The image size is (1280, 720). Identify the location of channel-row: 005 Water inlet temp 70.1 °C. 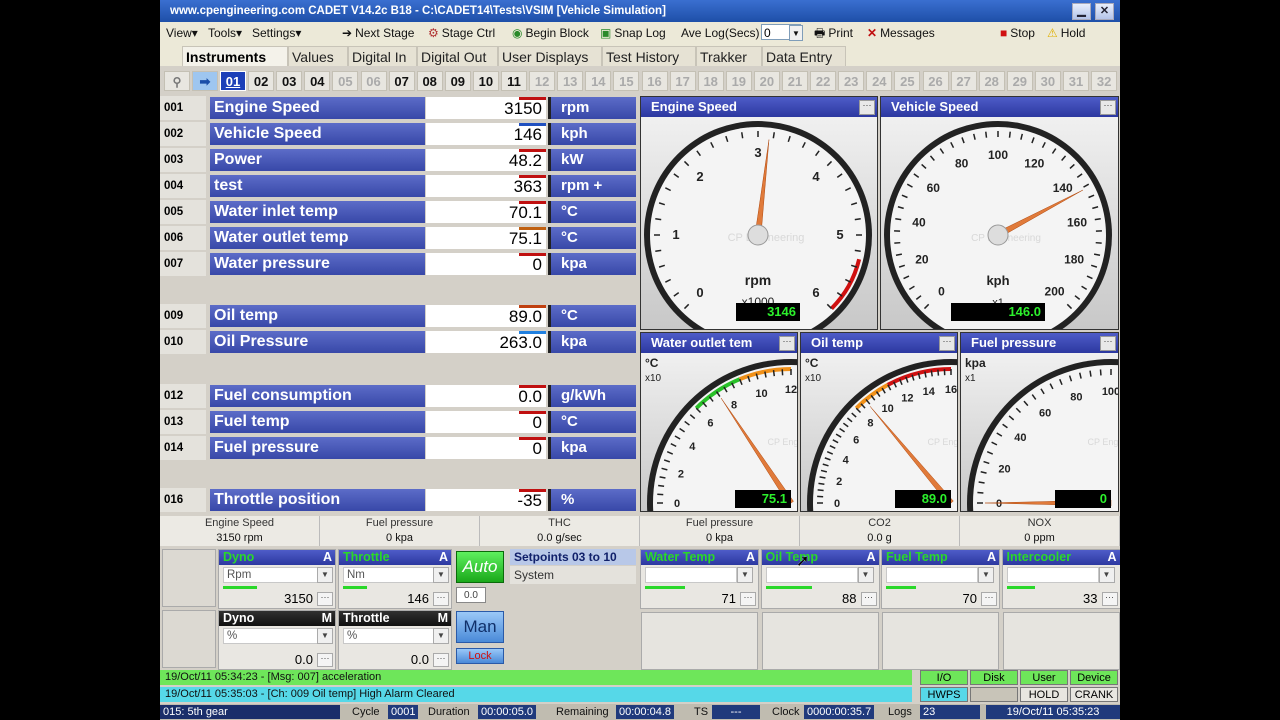
(398, 212).